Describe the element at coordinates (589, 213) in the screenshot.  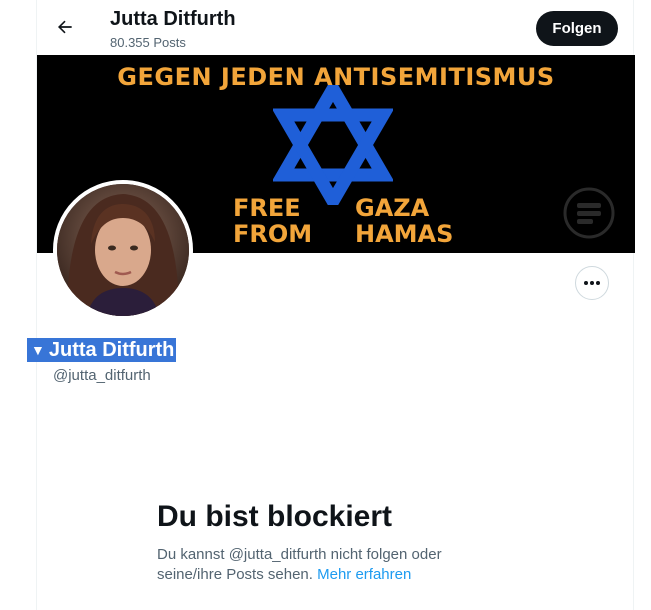
I see `watermark-icon` at that location.